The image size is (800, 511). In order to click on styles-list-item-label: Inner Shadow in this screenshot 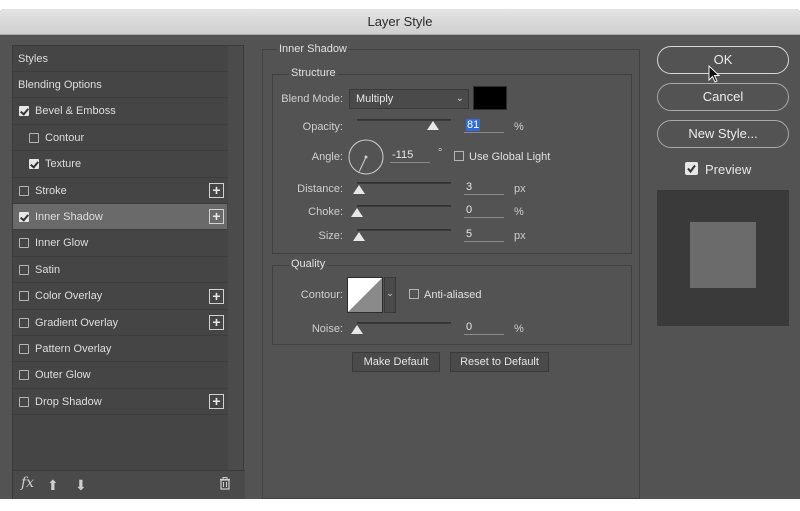, I will do `click(69, 216)`.